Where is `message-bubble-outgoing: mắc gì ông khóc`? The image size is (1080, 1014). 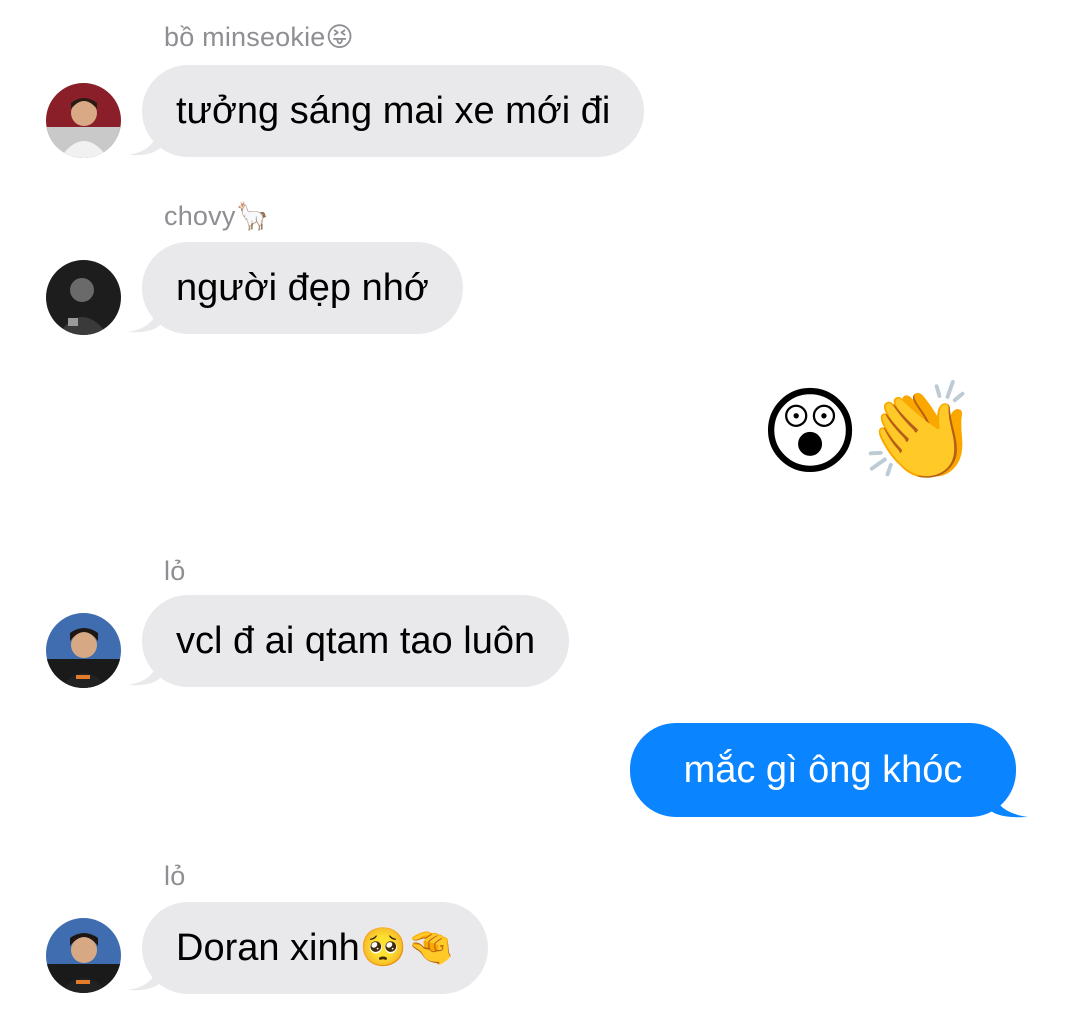
message-bubble-outgoing: mắc gì ông khóc is located at coordinates (823, 770).